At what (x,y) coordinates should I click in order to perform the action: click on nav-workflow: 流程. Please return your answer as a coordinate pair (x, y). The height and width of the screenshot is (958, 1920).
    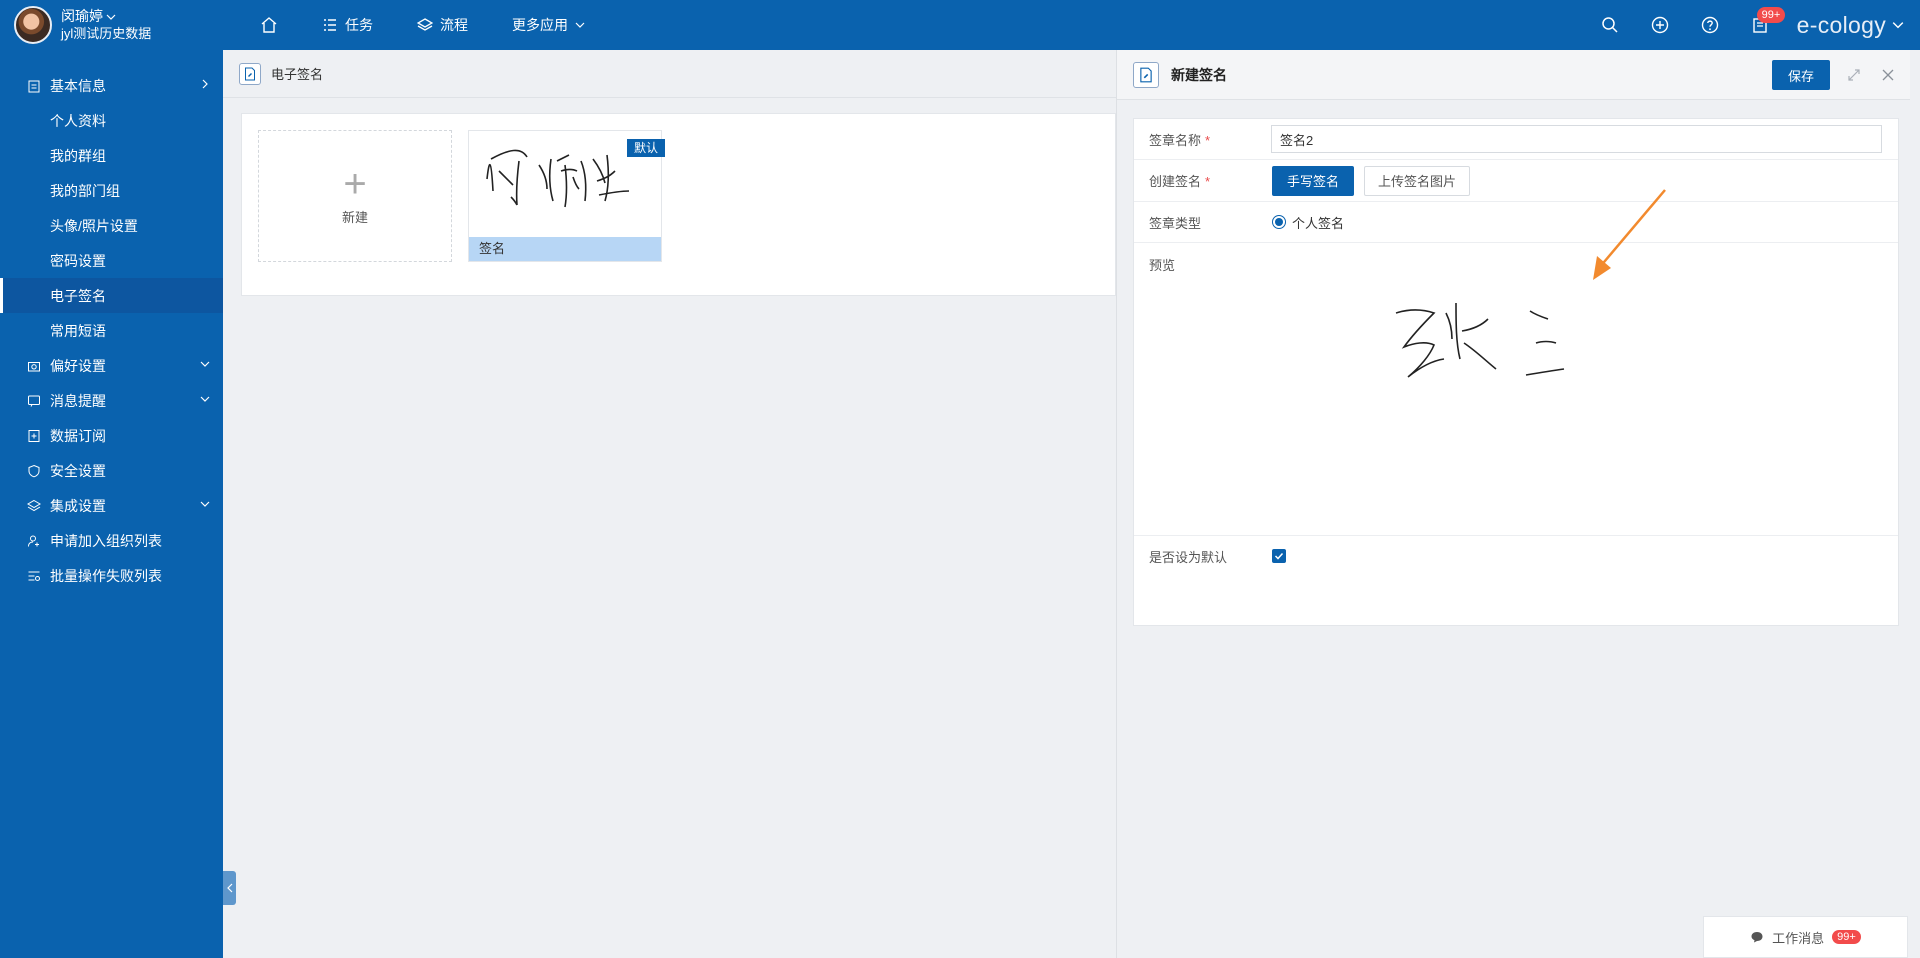
    Looking at the image, I should click on (442, 25).